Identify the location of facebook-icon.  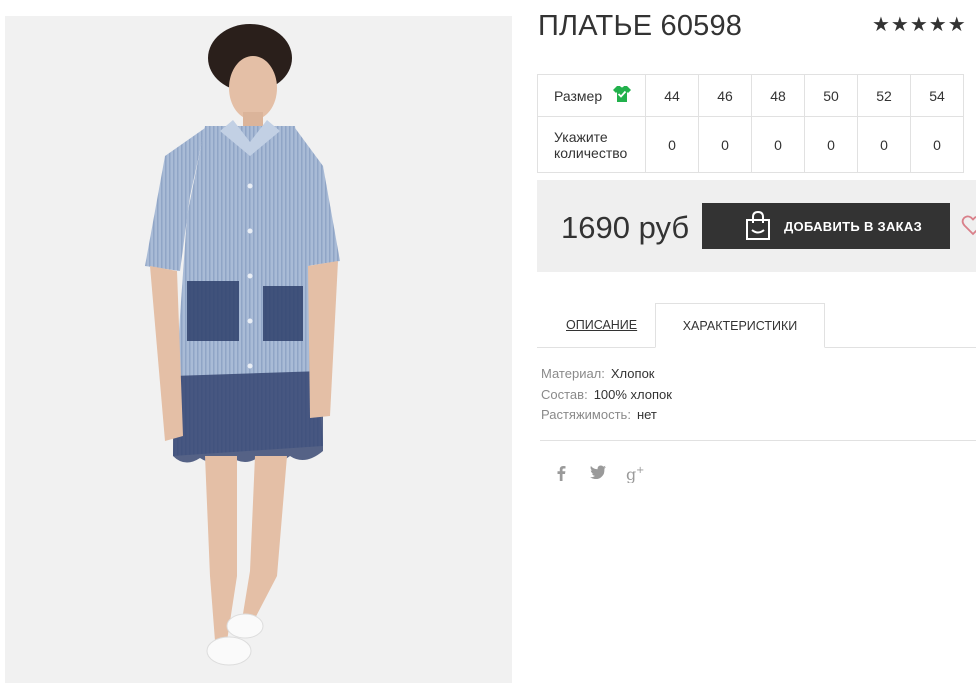
(561, 473).